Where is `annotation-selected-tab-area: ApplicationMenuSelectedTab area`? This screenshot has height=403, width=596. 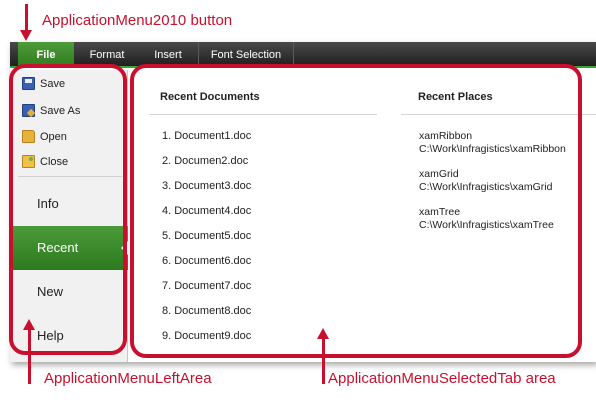 annotation-selected-tab-area: ApplicationMenuSelectedTab area is located at coordinates (442, 378).